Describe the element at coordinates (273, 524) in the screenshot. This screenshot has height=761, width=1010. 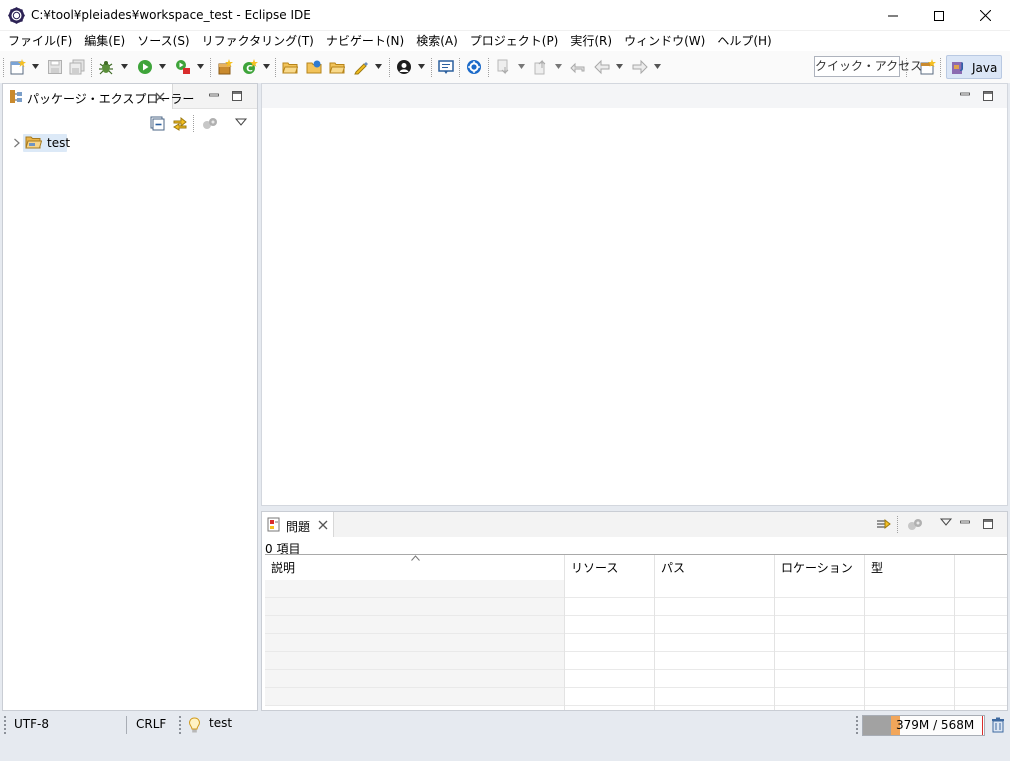
I see `problems-icon` at that location.